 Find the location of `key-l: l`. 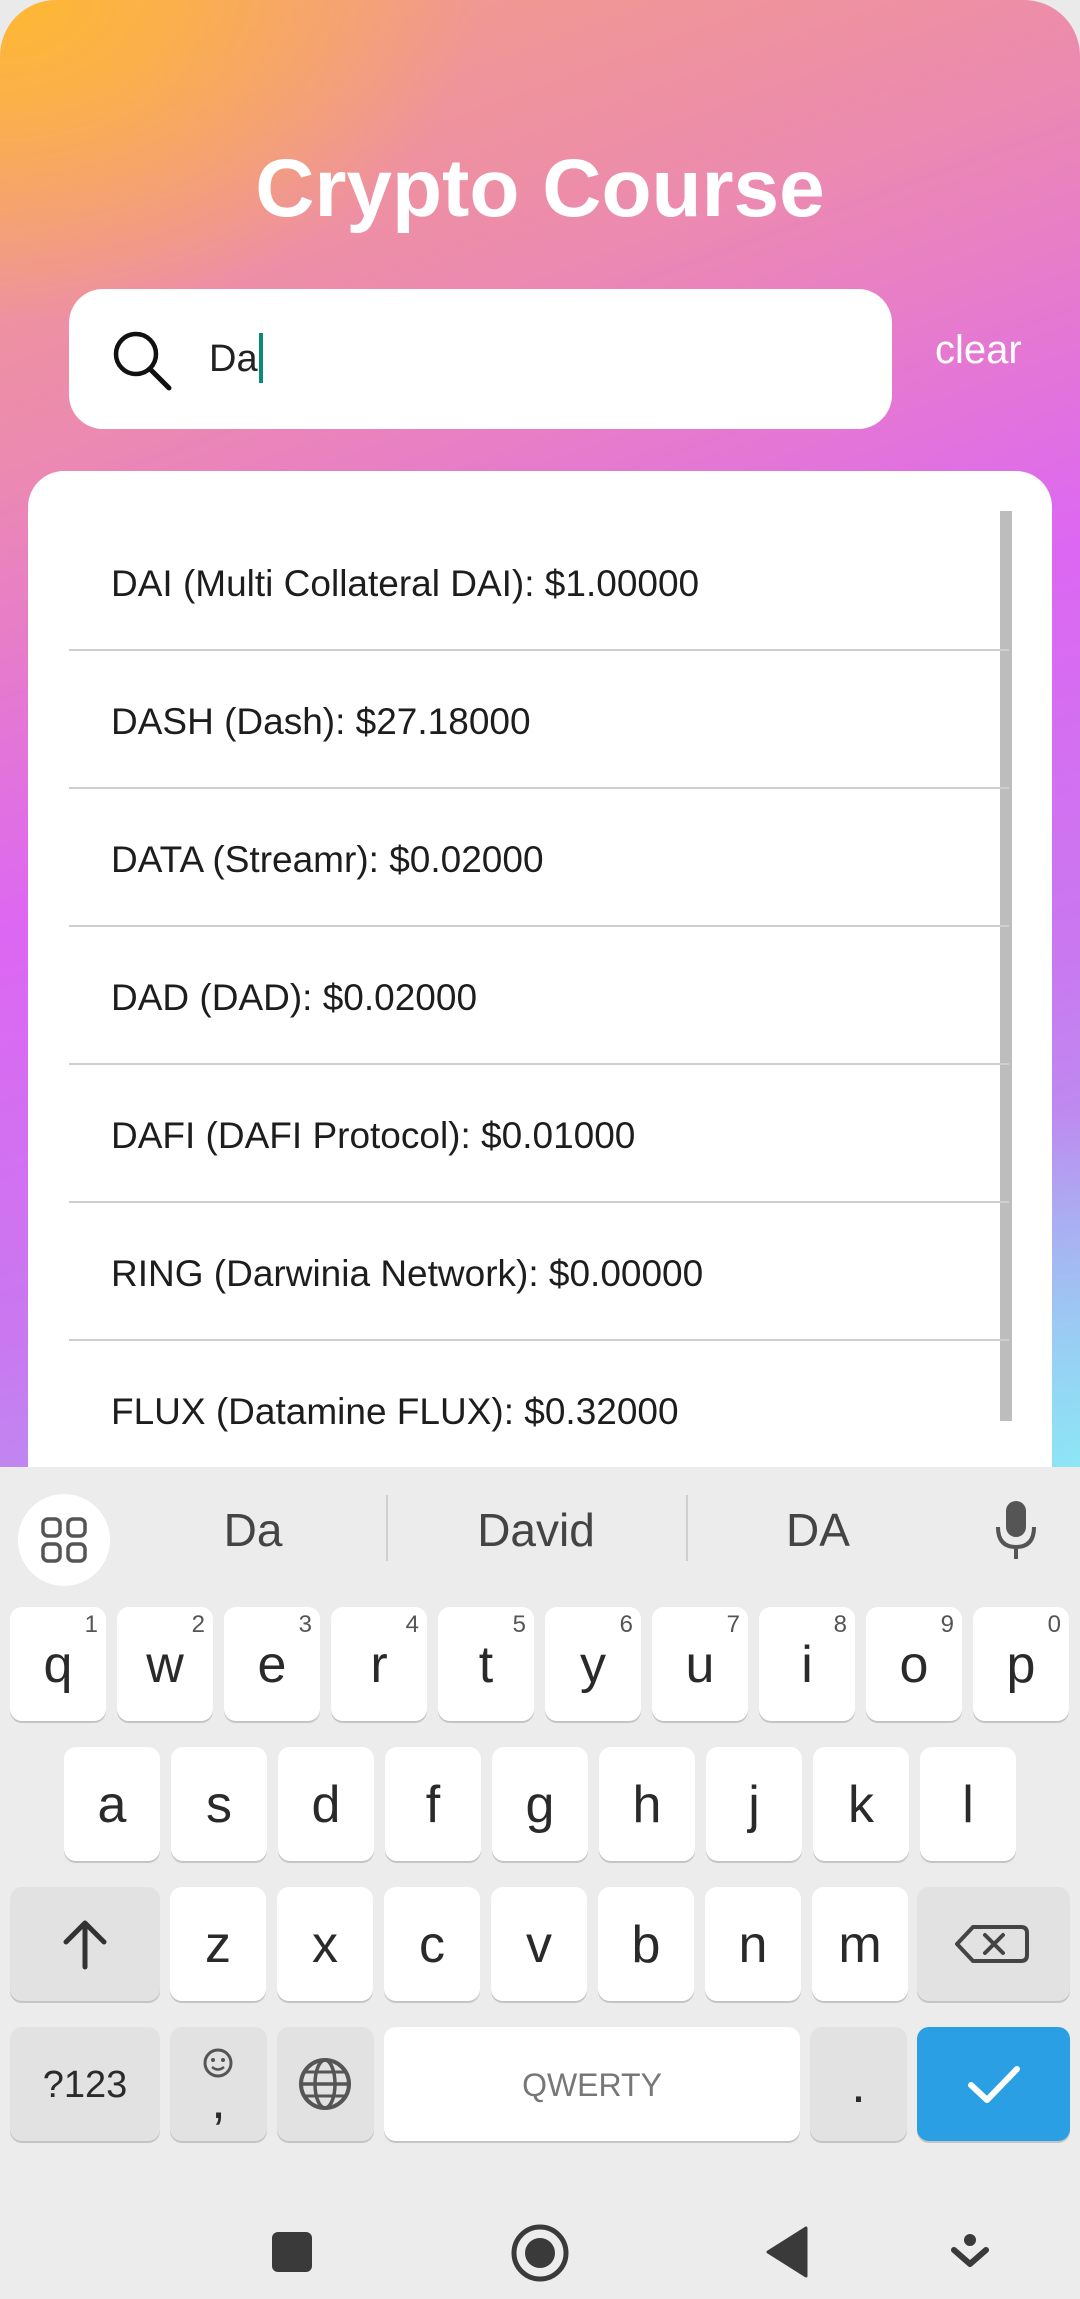

key-l: l is located at coordinates (968, 1804).